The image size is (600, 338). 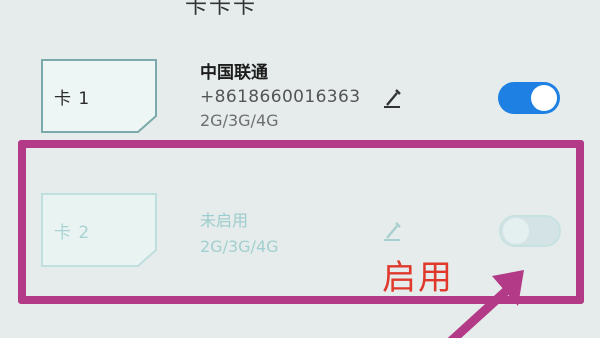 What do you see at coordinates (72, 99) in the screenshot?
I see `sim1-card-label: 卡 1` at bounding box center [72, 99].